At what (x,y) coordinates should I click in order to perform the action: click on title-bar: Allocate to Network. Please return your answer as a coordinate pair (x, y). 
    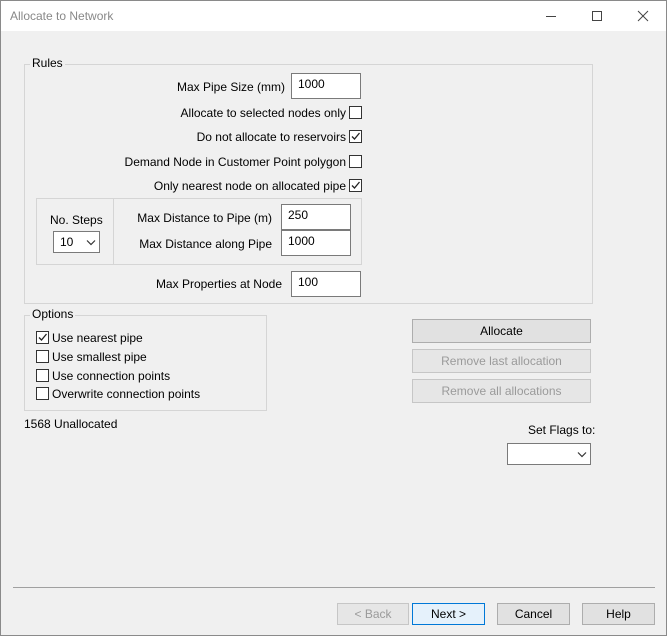
    Looking at the image, I should click on (333, 16).